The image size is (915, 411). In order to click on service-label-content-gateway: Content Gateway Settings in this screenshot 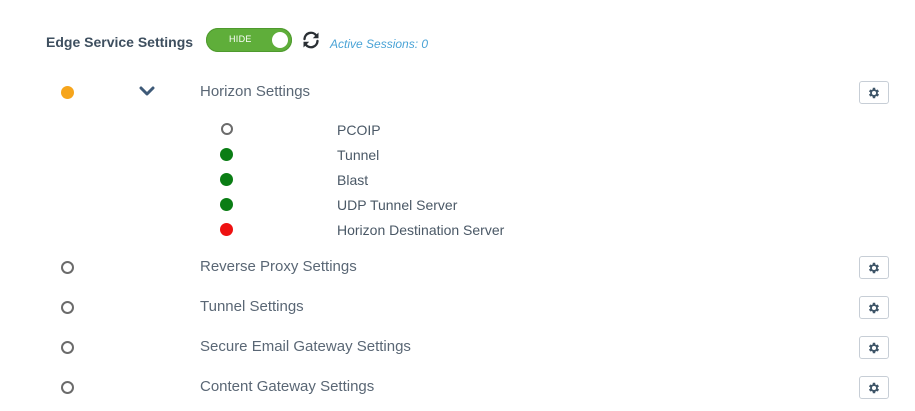, I will do `click(287, 386)`.